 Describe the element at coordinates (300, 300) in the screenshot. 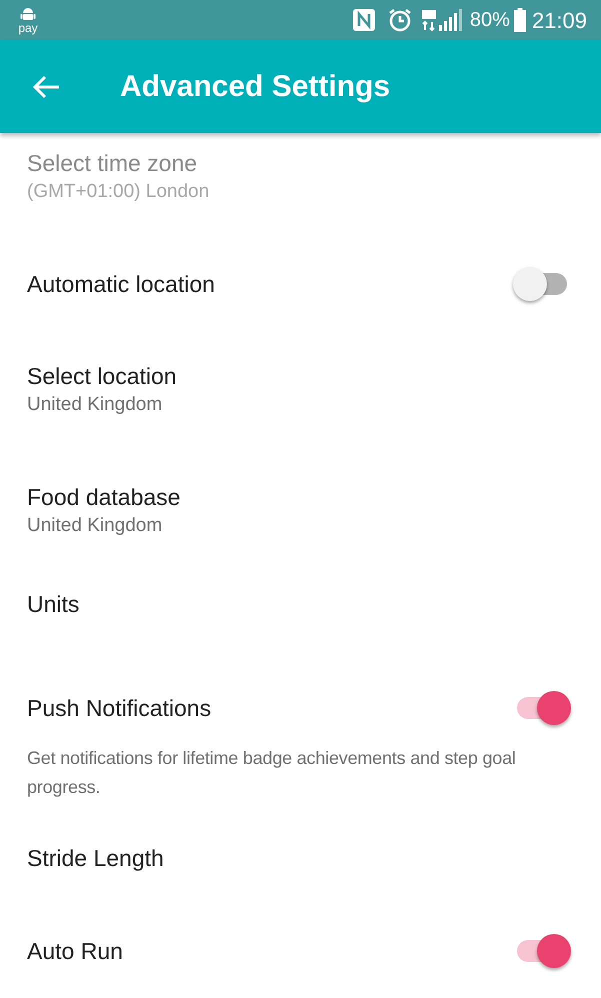

I see `settings-row: Automatic location` at that location.